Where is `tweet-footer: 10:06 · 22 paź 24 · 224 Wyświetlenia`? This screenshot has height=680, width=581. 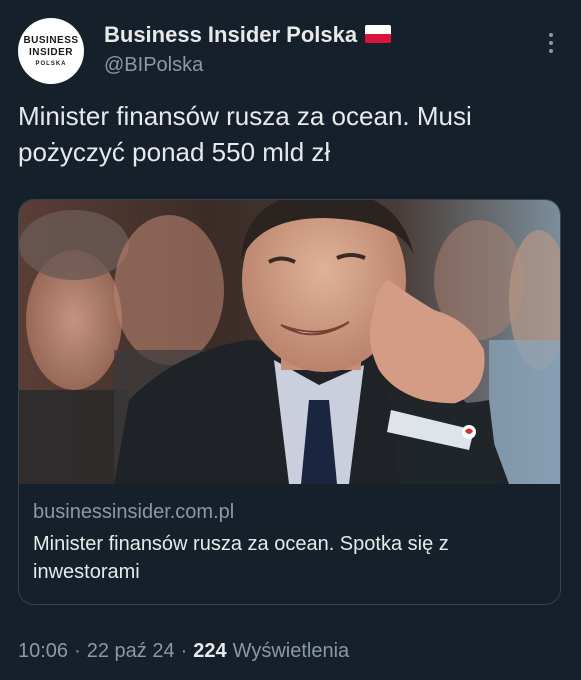
tweet-footer: 10:06 · 22 paź 24 · 224 Wyświetlenia is located at coordinates (183, 651).